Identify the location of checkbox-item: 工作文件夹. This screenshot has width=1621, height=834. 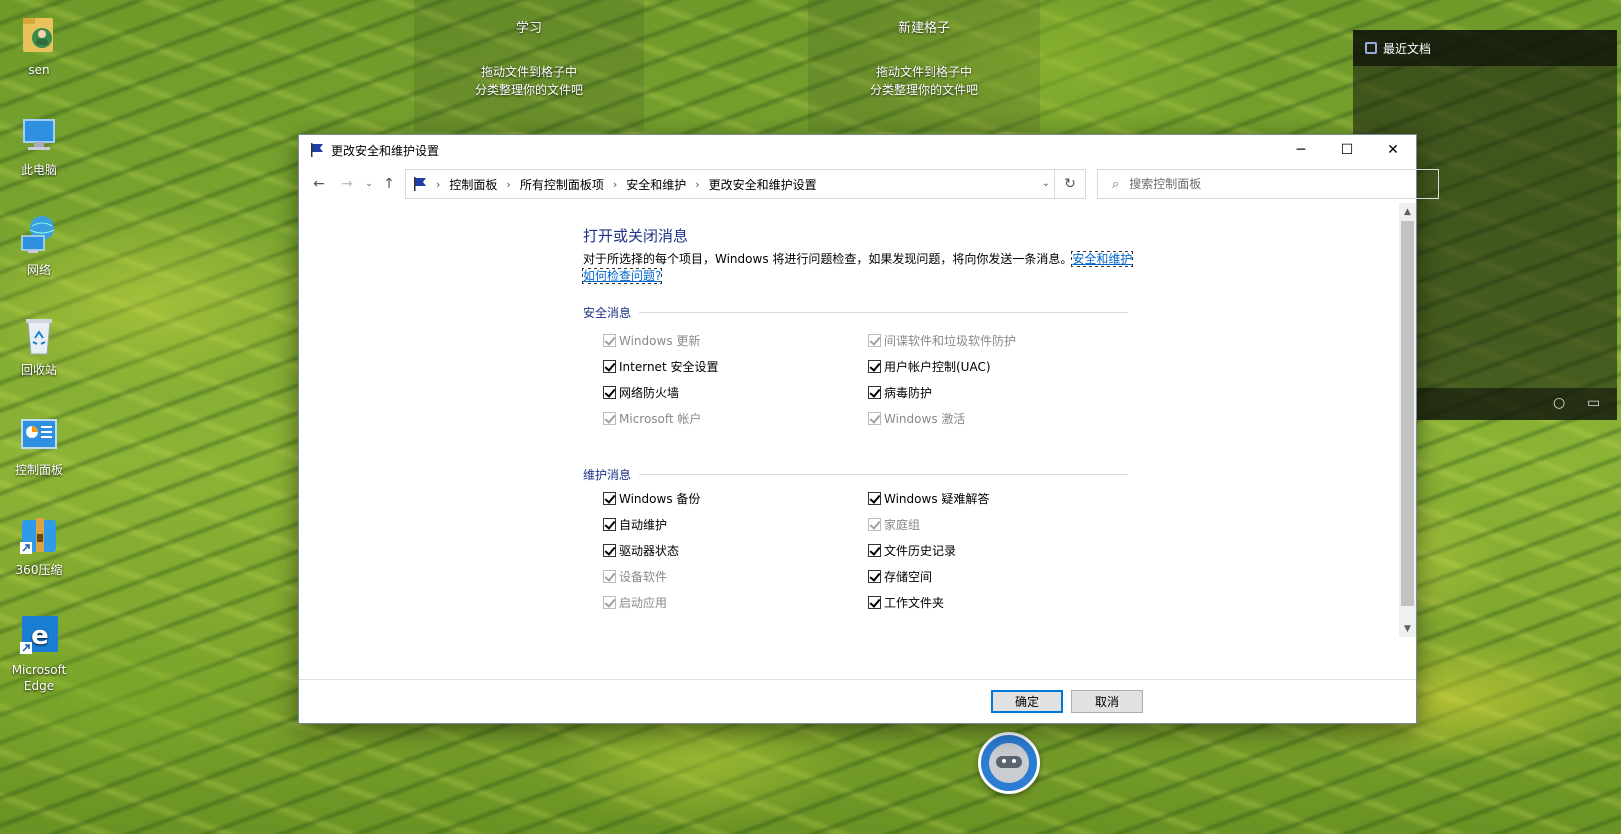
(906, 602).